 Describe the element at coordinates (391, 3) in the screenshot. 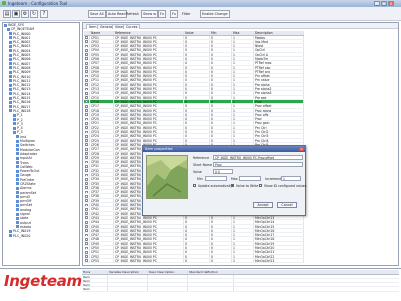

I see `close-button: ×` at that location.